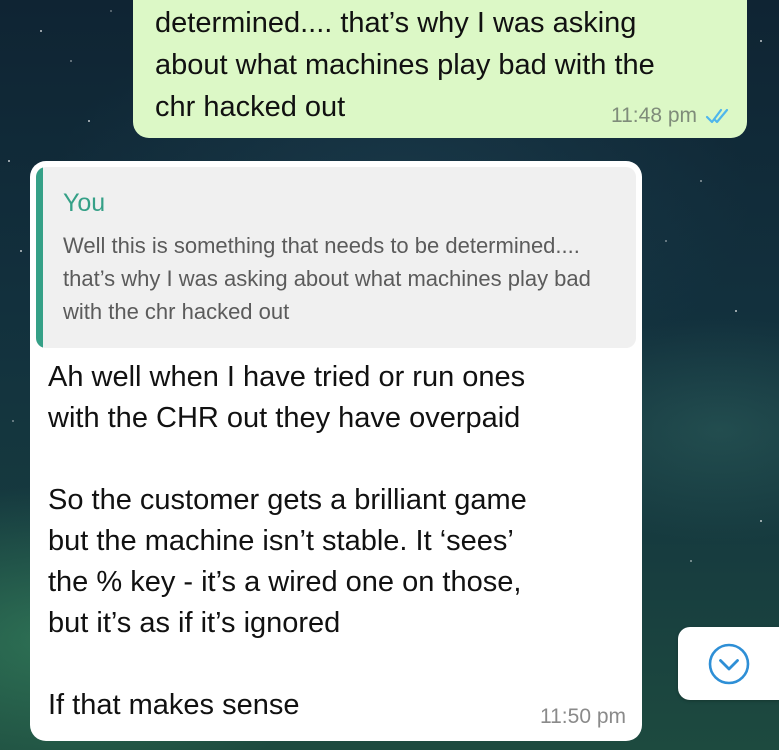 This screenshot has height=750, width=779. I want to click on scroll-to-bottom-button, so click(728, 663).